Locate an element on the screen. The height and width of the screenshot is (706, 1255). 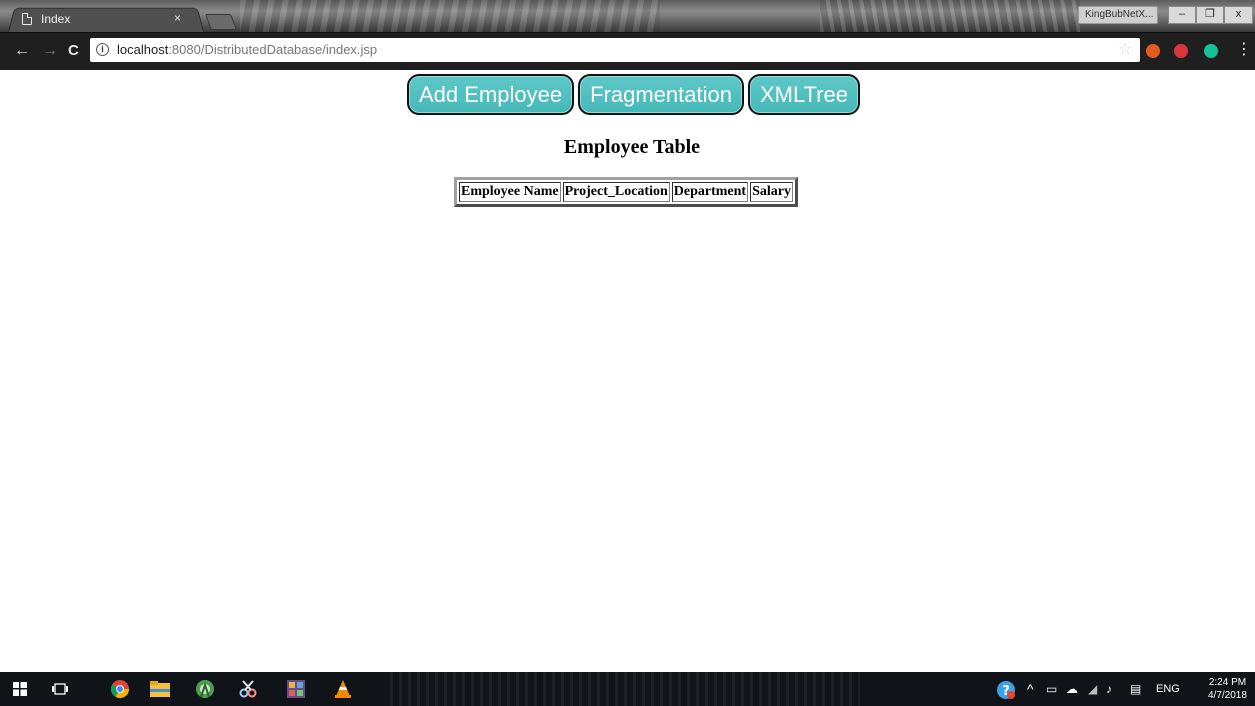
tab-close-icon: × is located at coordinates (177, 18).